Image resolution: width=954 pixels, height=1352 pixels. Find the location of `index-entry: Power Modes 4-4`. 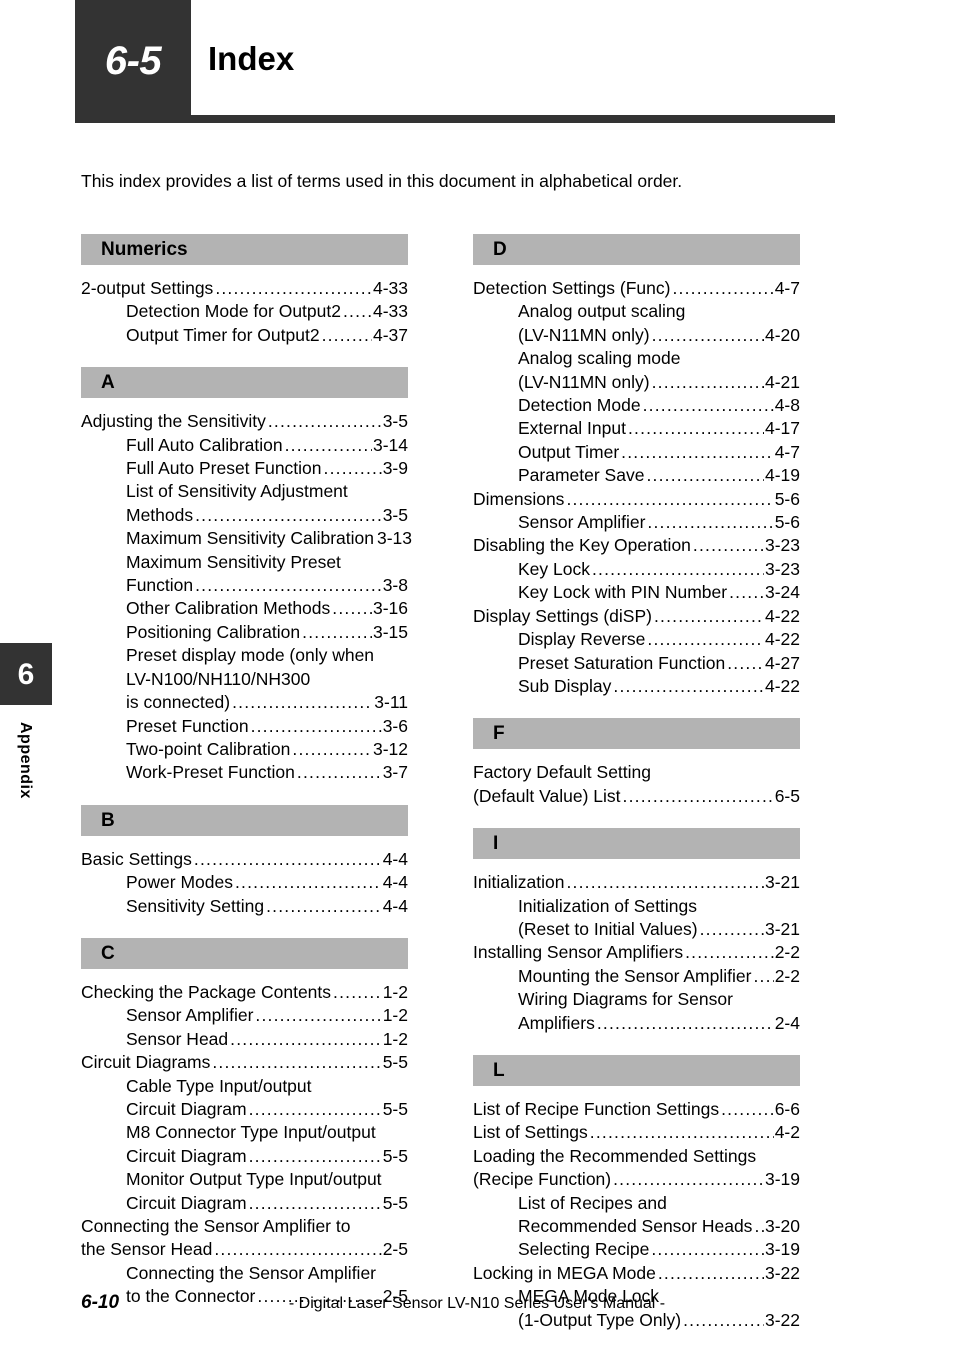

index-entry: Power Modes 4-4 is located at coordinates (244, 882).